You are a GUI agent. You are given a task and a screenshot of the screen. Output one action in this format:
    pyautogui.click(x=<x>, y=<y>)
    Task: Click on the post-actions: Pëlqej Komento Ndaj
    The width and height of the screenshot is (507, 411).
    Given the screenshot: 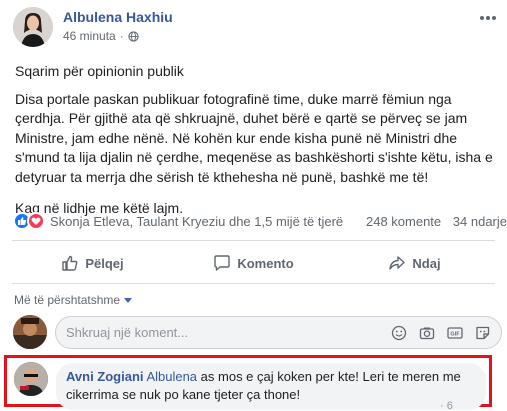 What is the action you would take?
    pyautogui.click(x=253, y=263)
    